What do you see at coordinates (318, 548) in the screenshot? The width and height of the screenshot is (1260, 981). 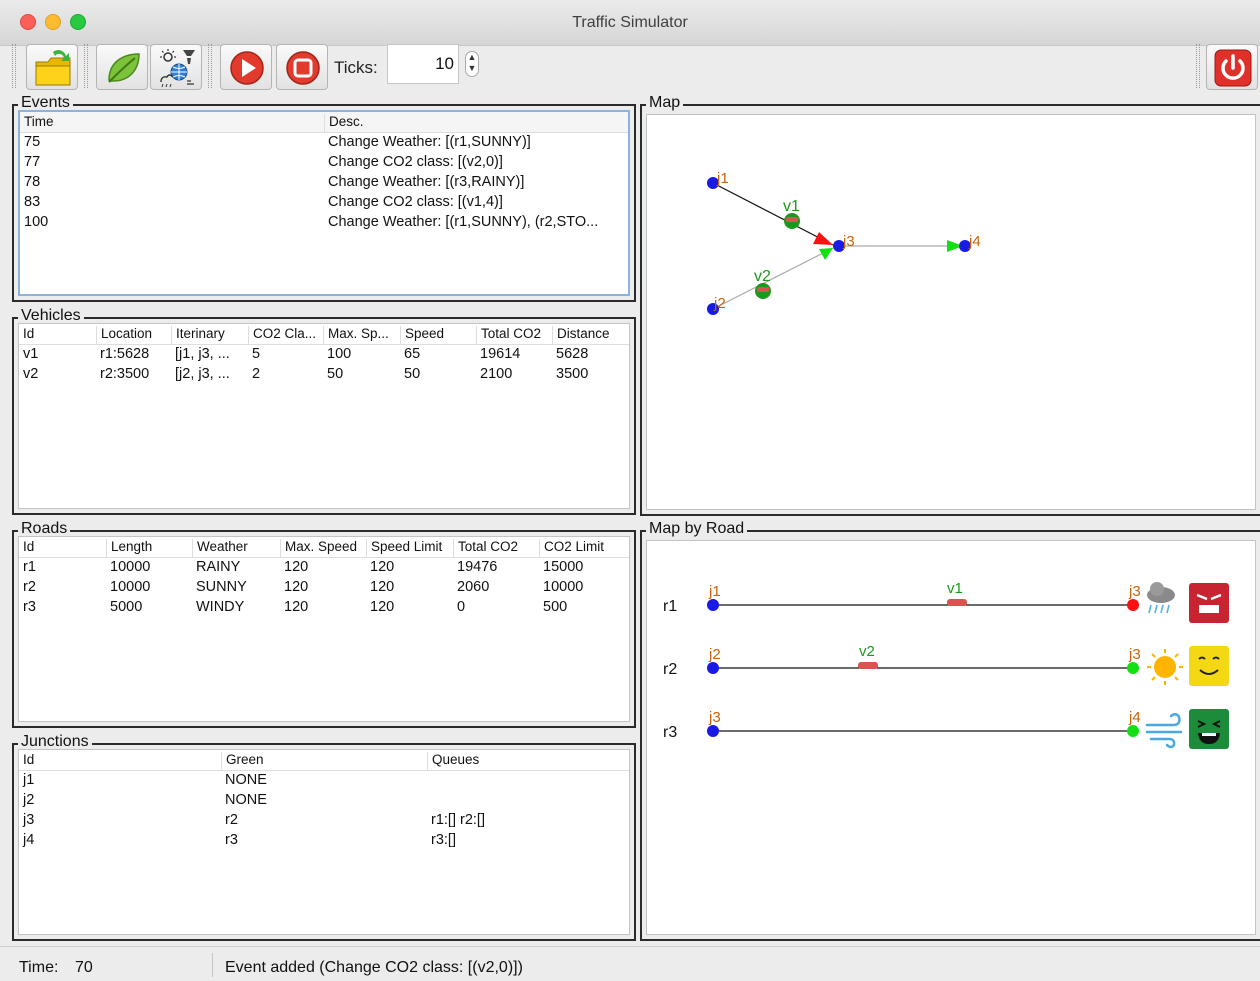 I see `column-header: Max. Speed` at bounding box center [318, 548].